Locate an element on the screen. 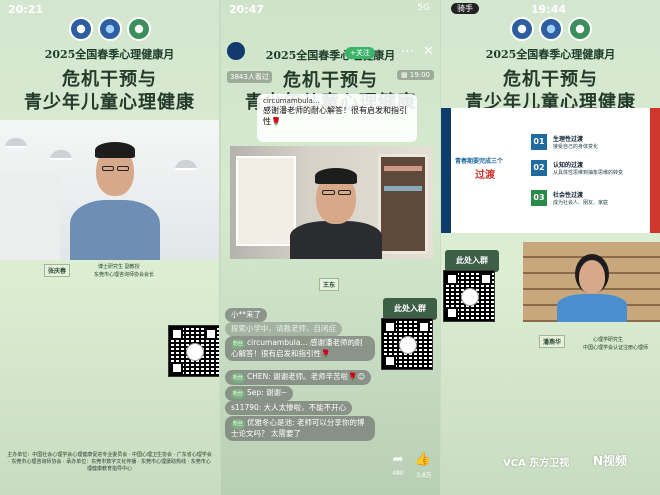  speaker-name-tag: 潘燕华 is located at coordinates (552, 341).